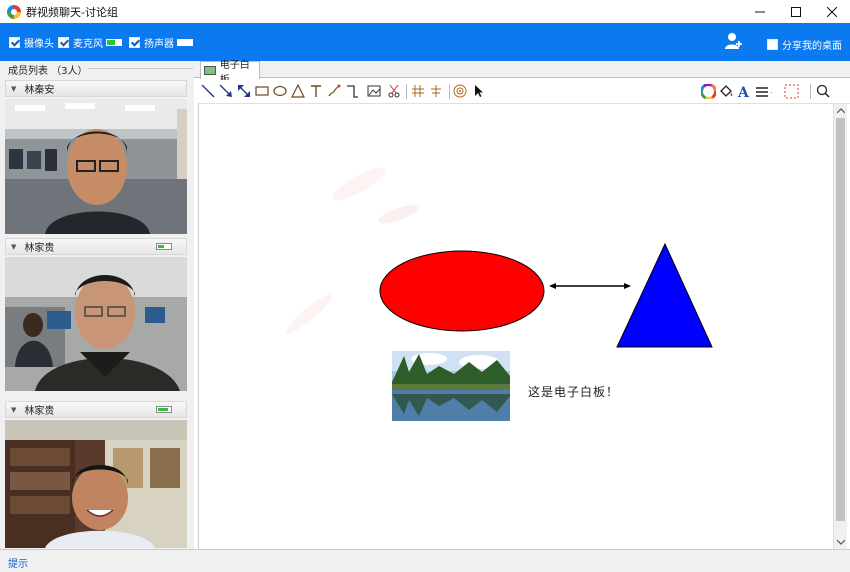 The height and width of the screenshot is (572, 850). What do you see at coordinates (522, 73) in the screenshot?
I see `whiteboard-tab-bar: 电子白板` at bounding box center [522, 73].